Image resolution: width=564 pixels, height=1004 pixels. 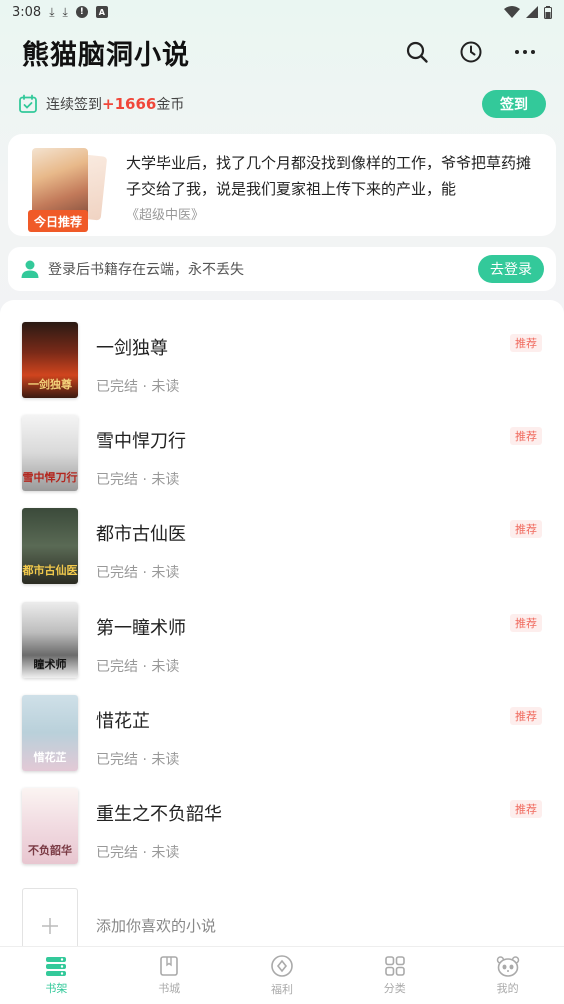 I want to click on book-cover: 惜花芷, so click(x=50, y=733).